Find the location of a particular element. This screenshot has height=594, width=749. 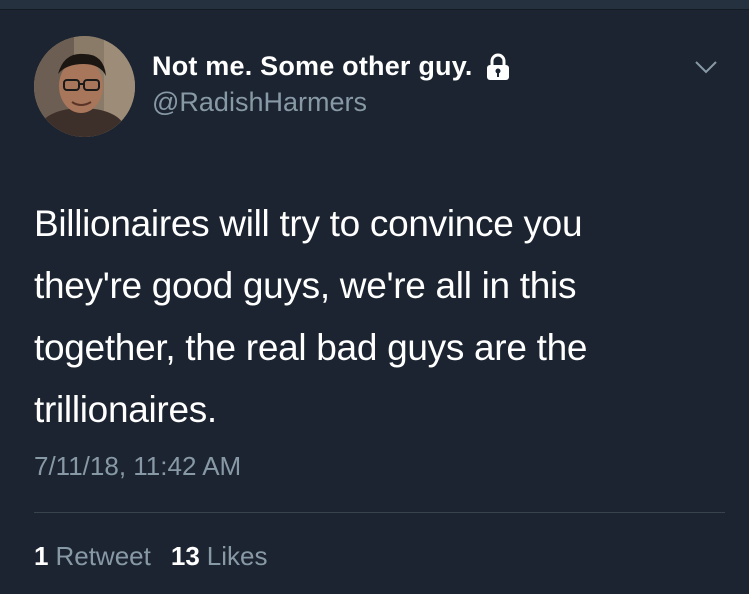

top-divider is located at coordinates (374, 5).